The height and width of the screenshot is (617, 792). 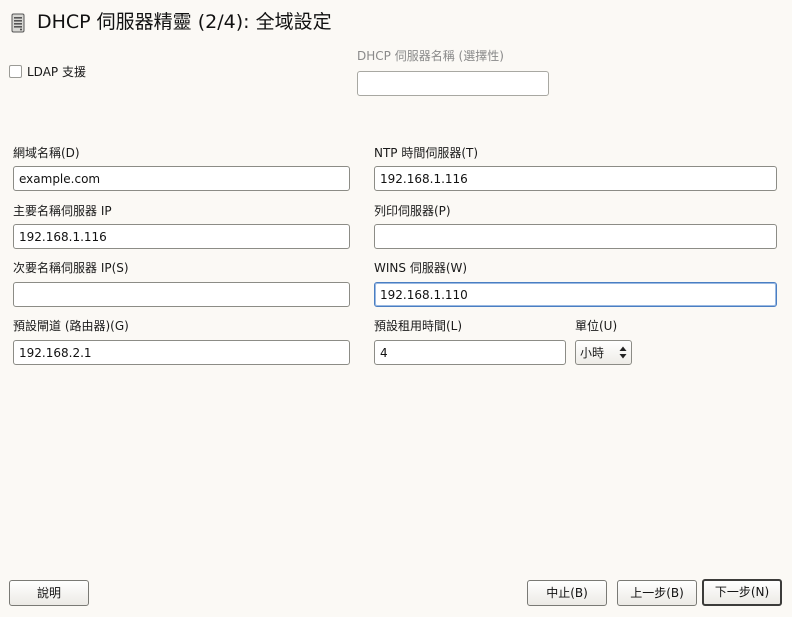 I want to click on ntp-server-input, so click(x=575, y=178).